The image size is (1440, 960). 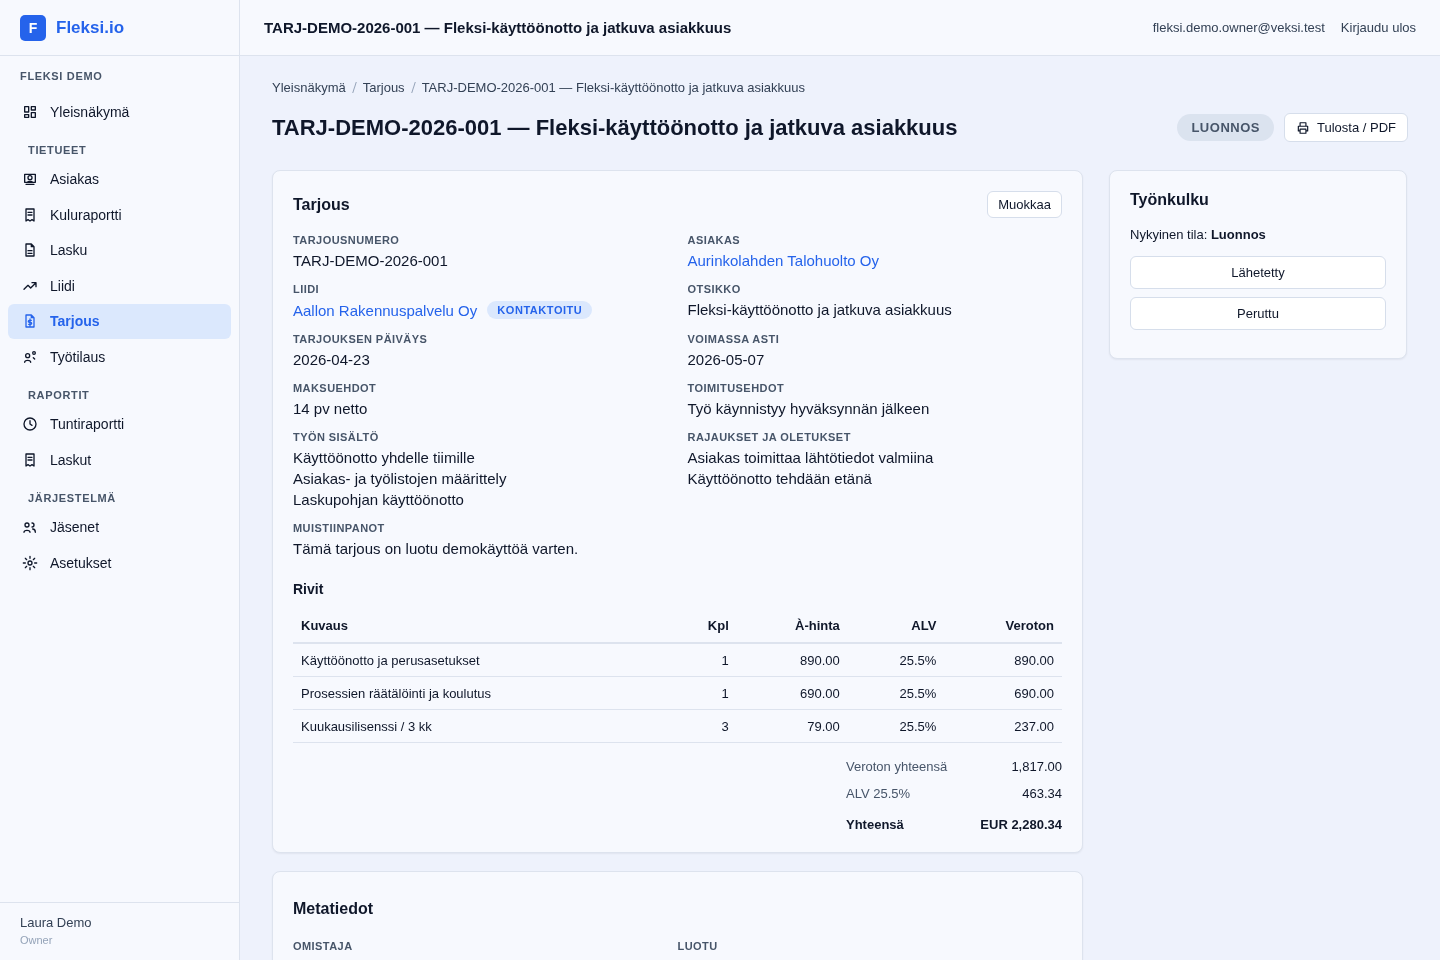 I want to click on field-value: Laskupohjan käyttöönotto, so click(x=378, y=499).